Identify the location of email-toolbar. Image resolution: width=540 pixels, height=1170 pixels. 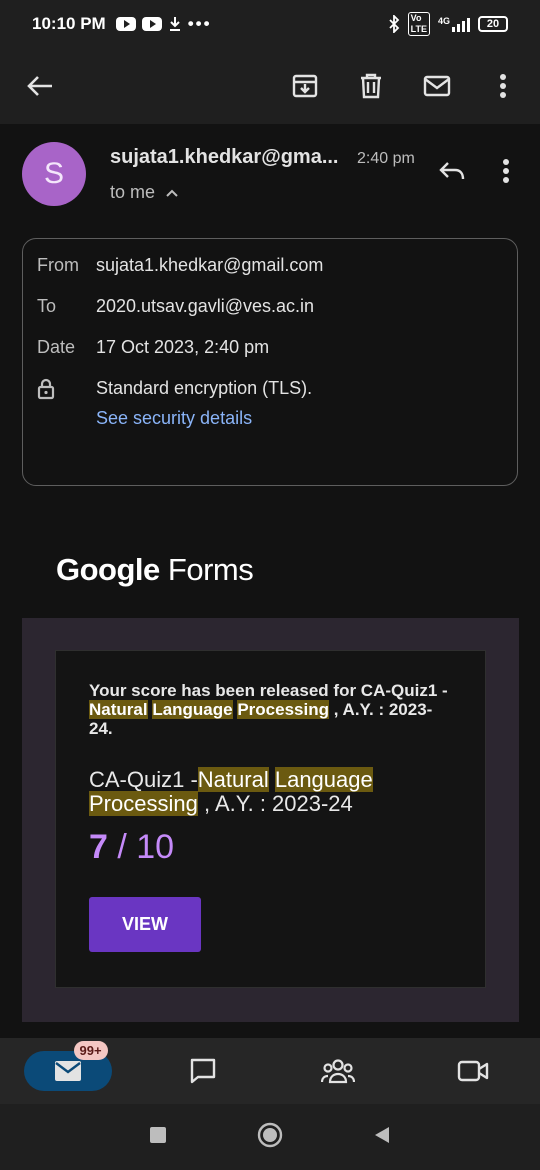
(270, 86).